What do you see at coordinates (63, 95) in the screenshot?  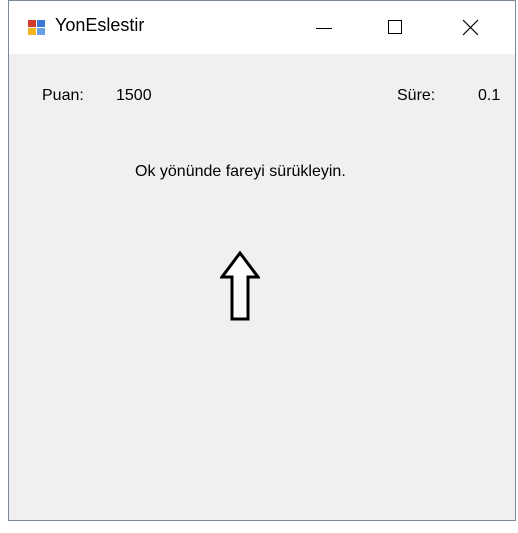 I see `score-label: Puan:` at bounding box center [63, 95].